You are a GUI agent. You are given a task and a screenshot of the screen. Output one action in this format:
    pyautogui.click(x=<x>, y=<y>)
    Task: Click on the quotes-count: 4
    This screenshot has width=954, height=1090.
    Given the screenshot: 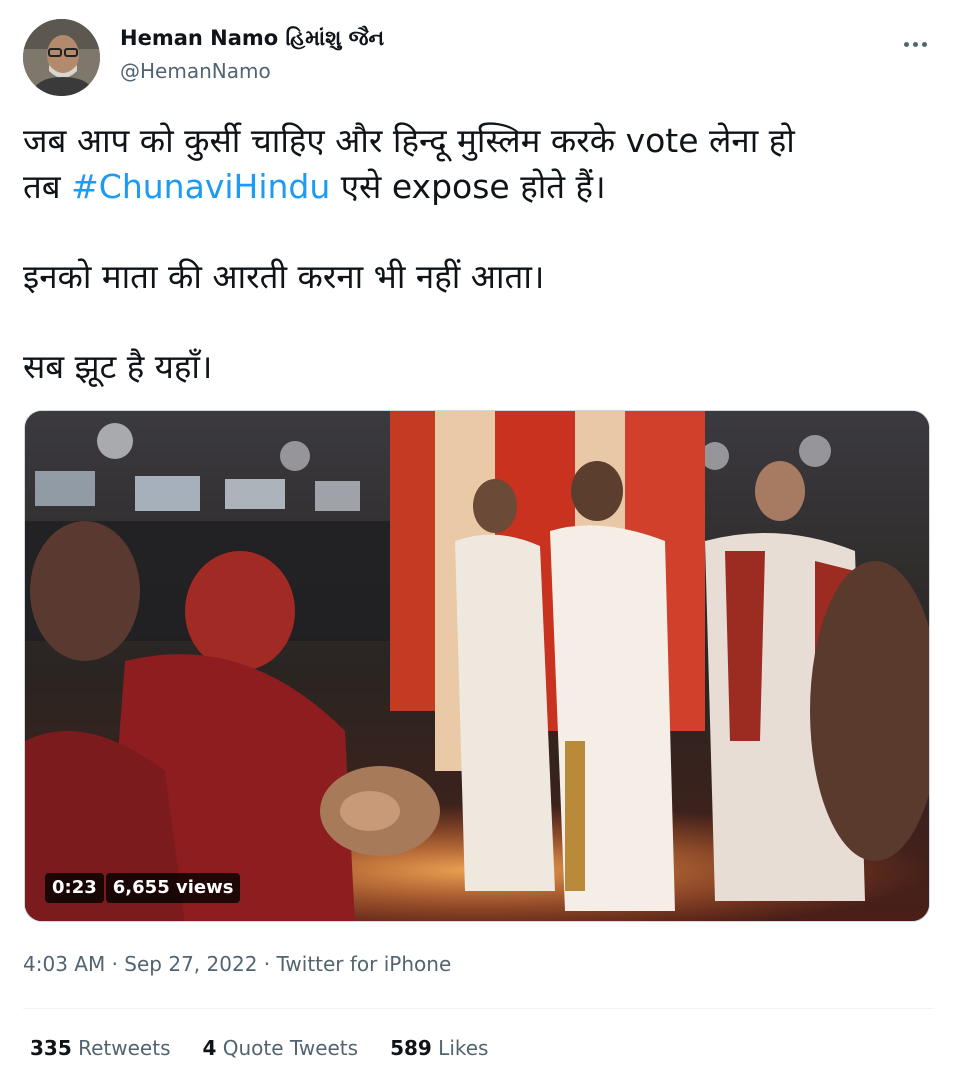 What is the action you would take?
    pyautogui.click(x=209, y=1048)
    